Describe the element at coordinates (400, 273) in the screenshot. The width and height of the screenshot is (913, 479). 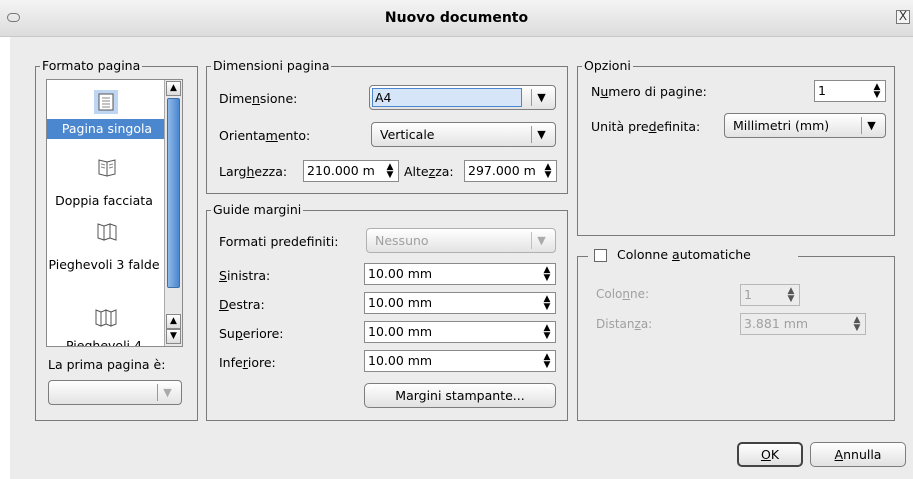
I see `left-margin-value: 10.00 mm` at that location.